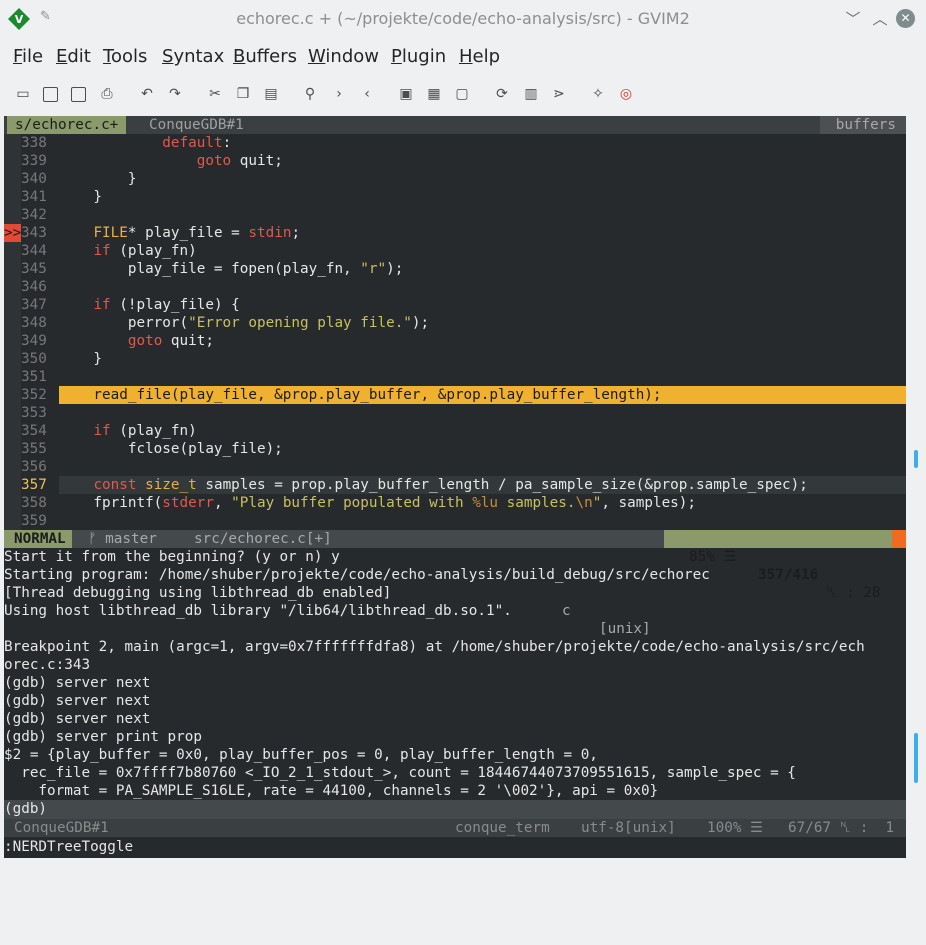 The height and width of the screenshot is (945, 926). What do you see at coordinates (125, 56) in the screenshot?
I see `menu-tools: Tools` at bounding box center [125, 56].